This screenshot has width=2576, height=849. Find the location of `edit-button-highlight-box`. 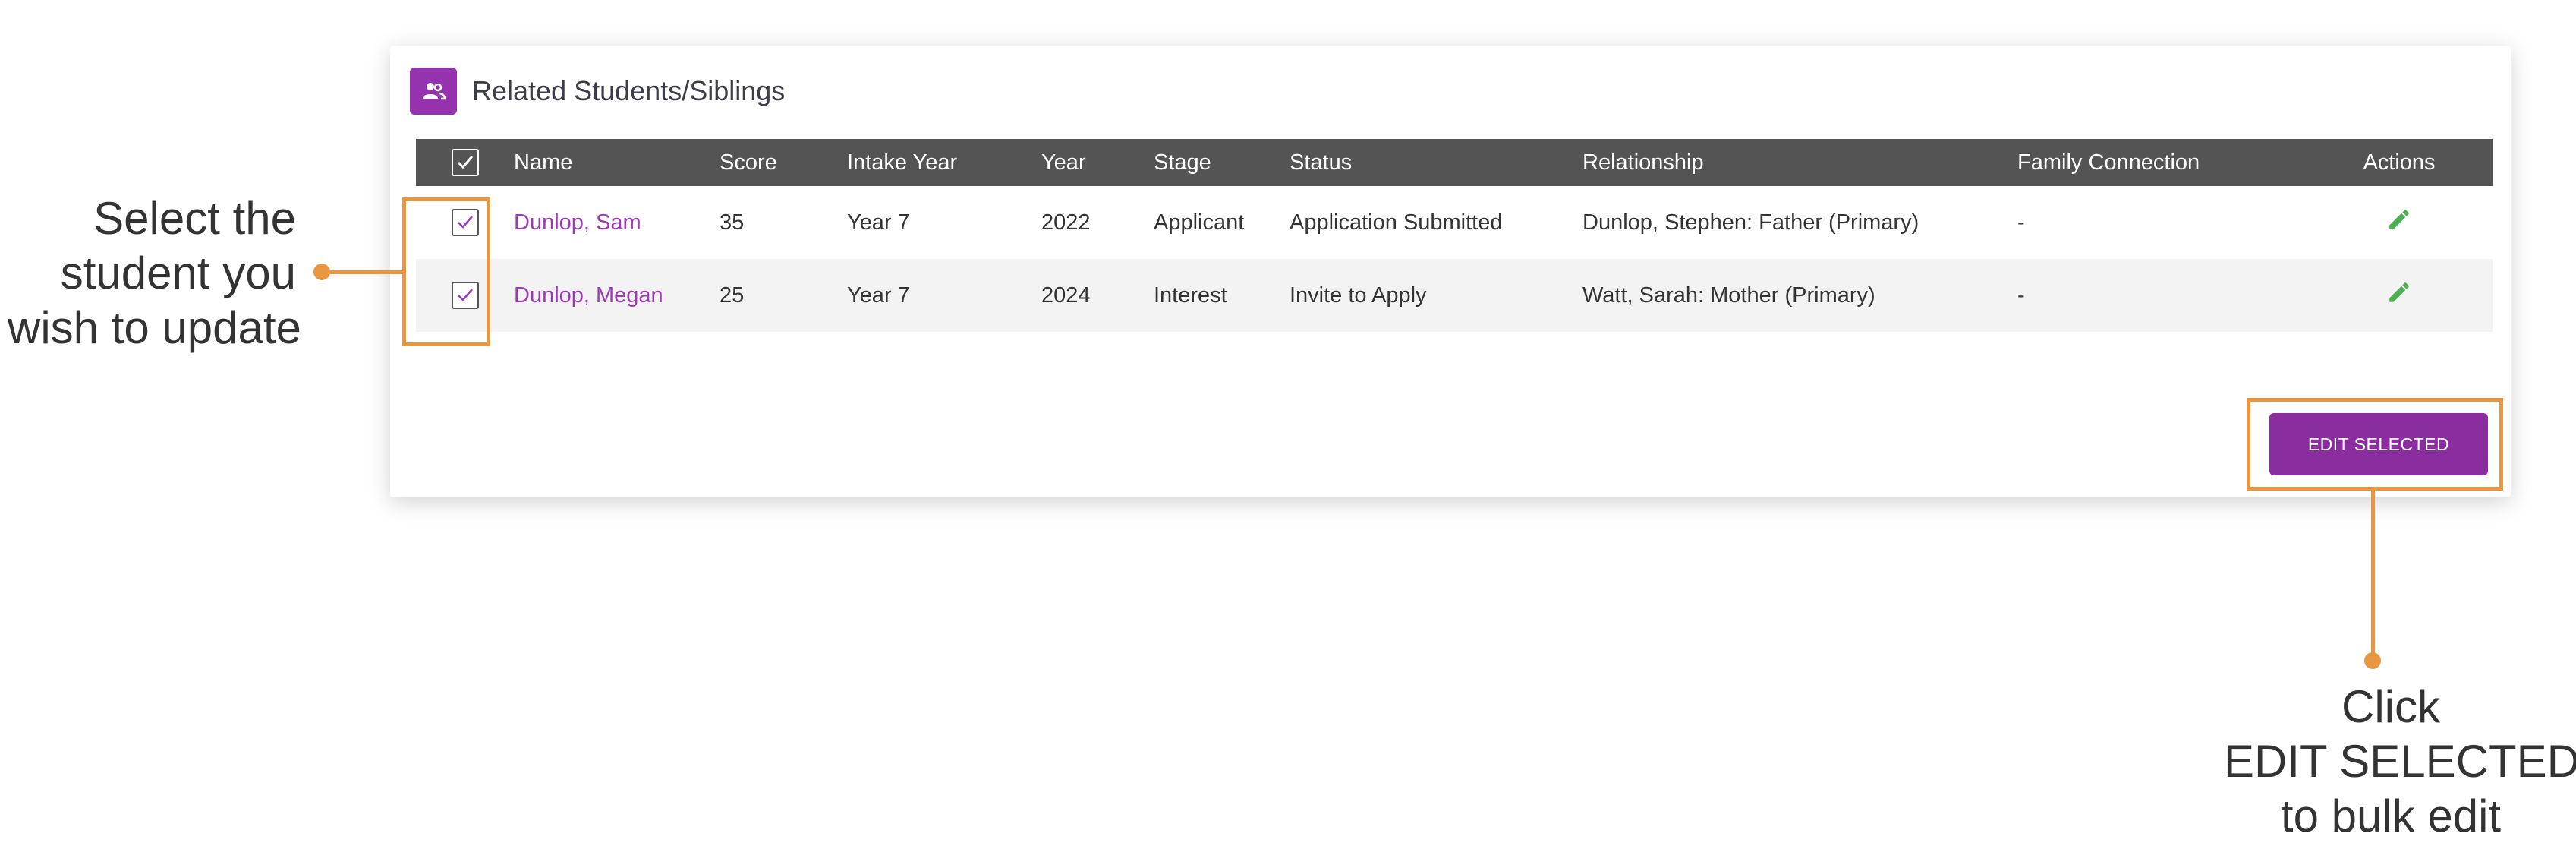

edit-button-highlight-box is located at coordinates (2375, 445).